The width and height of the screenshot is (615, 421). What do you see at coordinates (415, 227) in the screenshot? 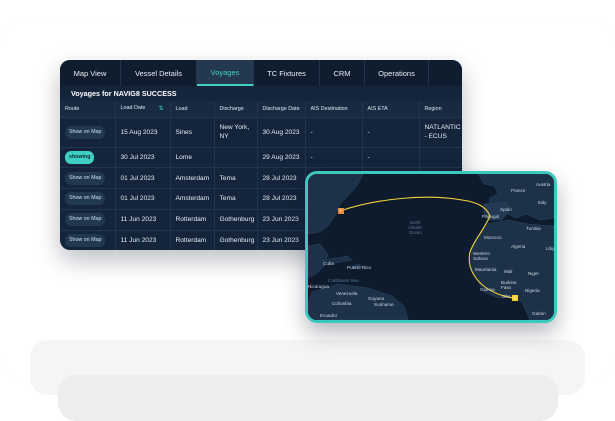
I see `ocean-label: North Atlantic Ocean` at bounding box center [415, 227].